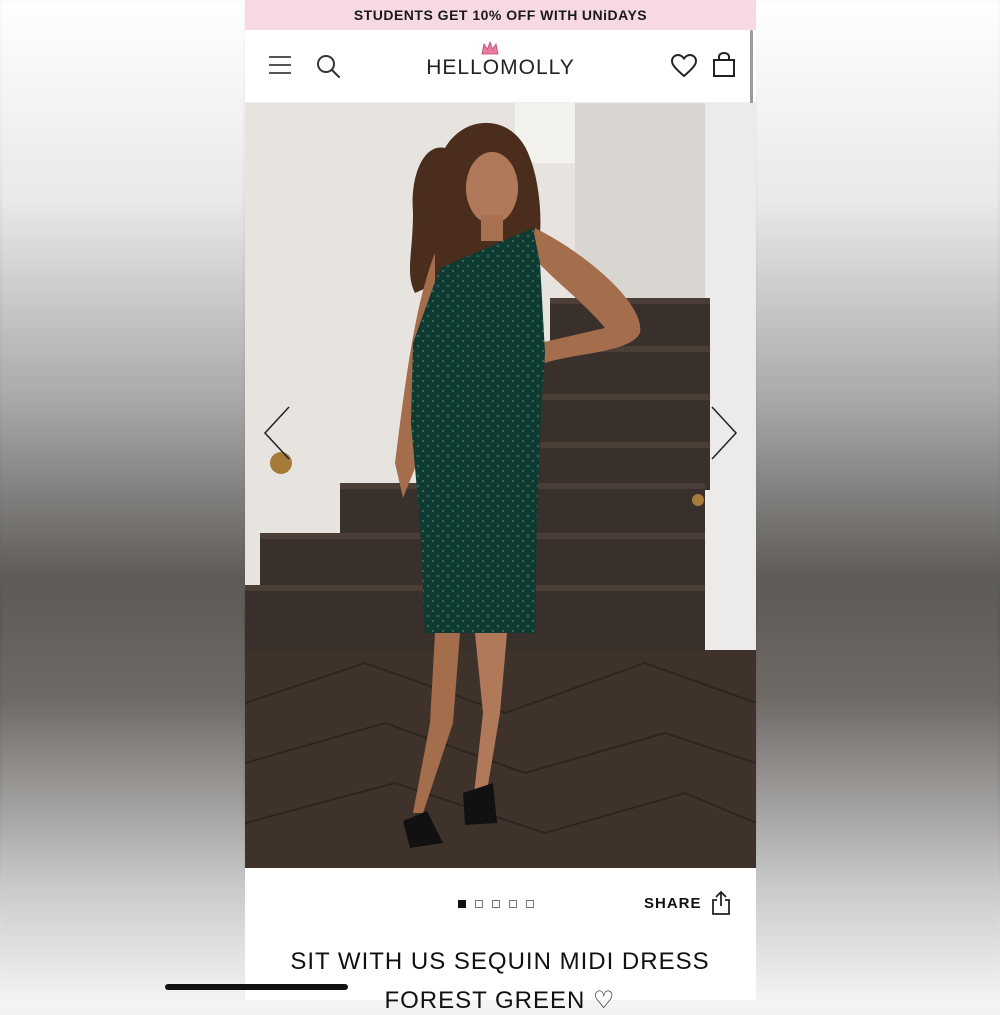 The image size is (1000, 1015). I want to click on crown-icon, so click(490, 47).